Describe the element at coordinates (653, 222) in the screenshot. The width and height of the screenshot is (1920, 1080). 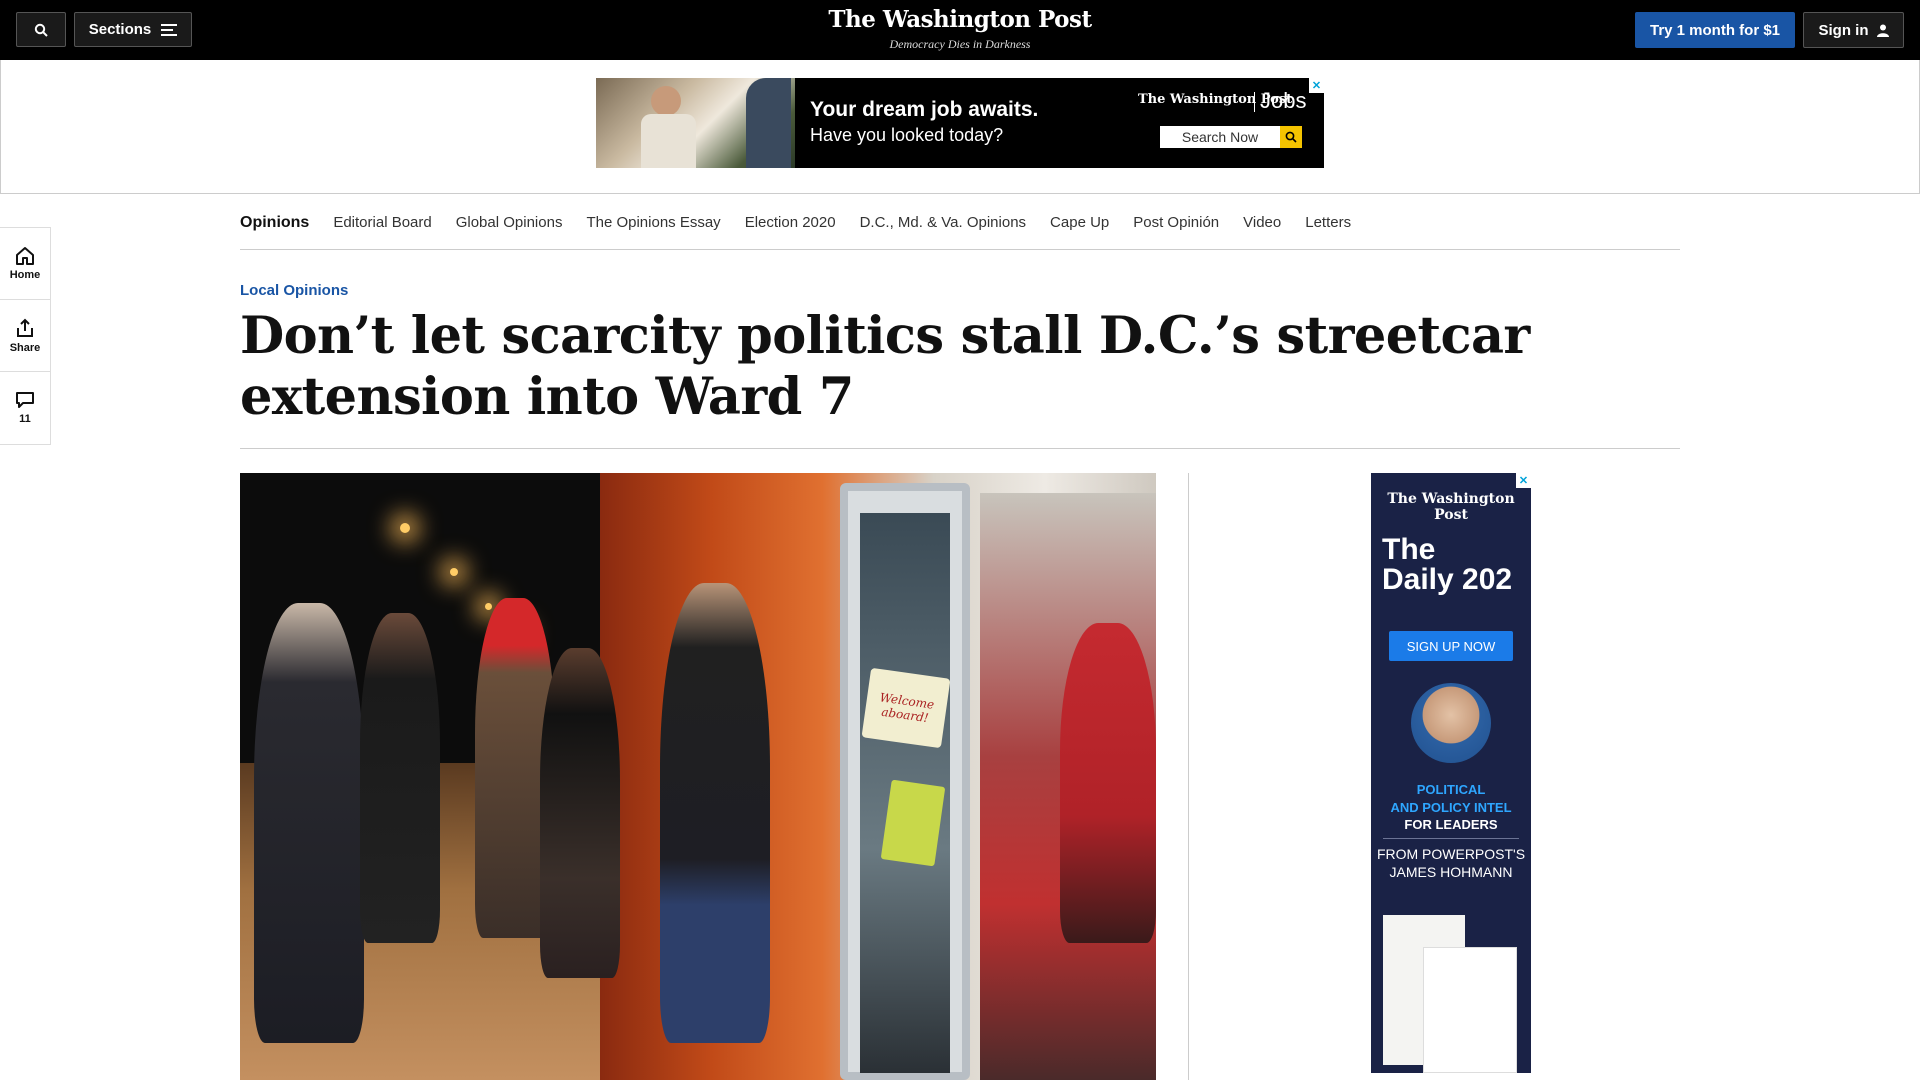
I see `subnav-item-opinions-essay: The Opinions Essay` at that location.